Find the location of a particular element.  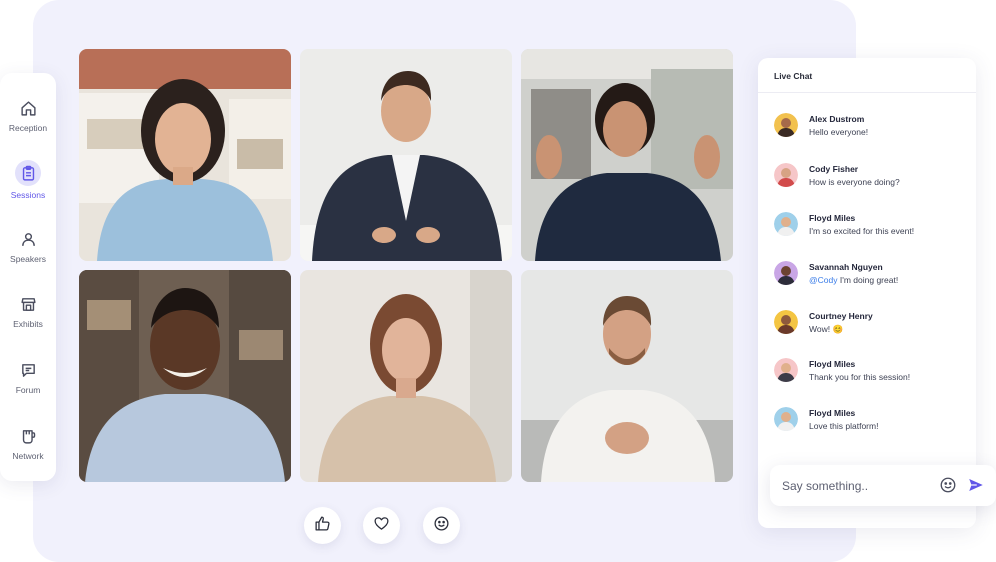

sidebar-item-label: Sessions is located at coordinates (28, 195).